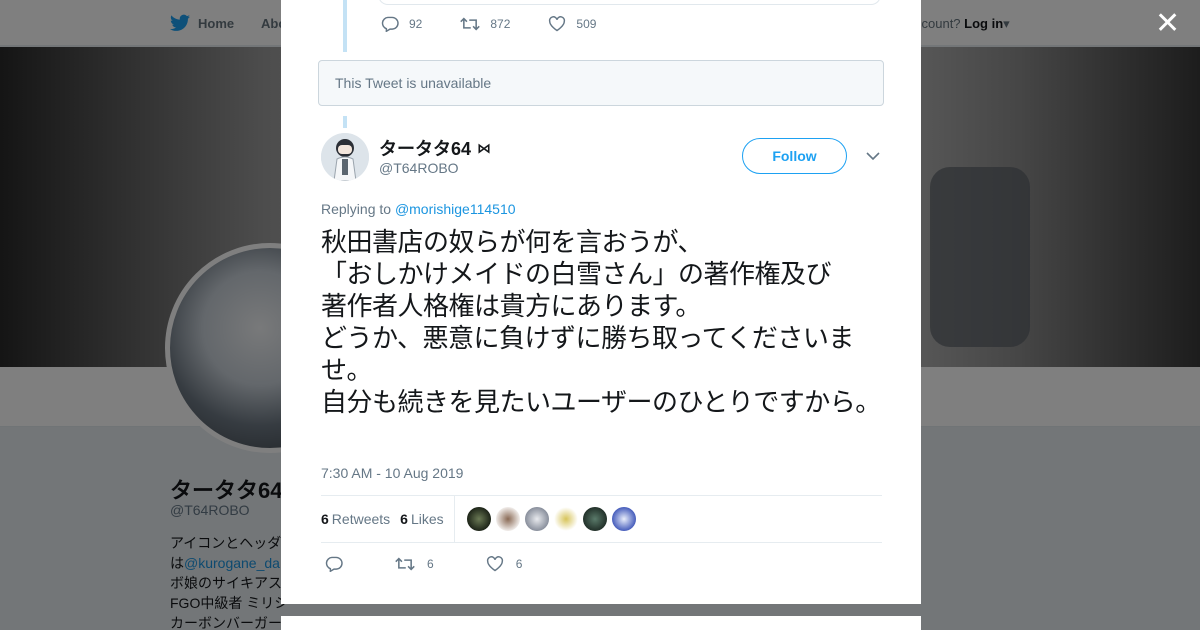  What do you see at coordinates (484, 147) in the screenshot?
I see `author-badge: ⋈` at bounding box center [484, 147].